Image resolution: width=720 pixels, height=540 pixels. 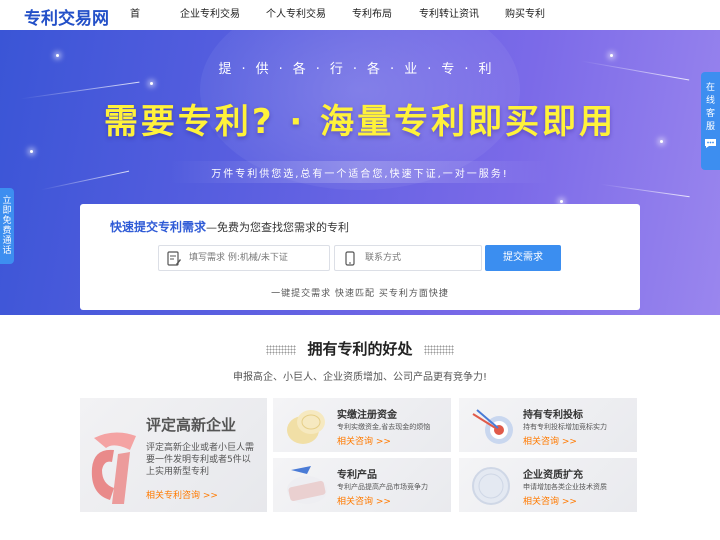 What do you see at coordinates (422, 258) in the screenshot?
I see `contact-input` at bounding box center [422, 258].